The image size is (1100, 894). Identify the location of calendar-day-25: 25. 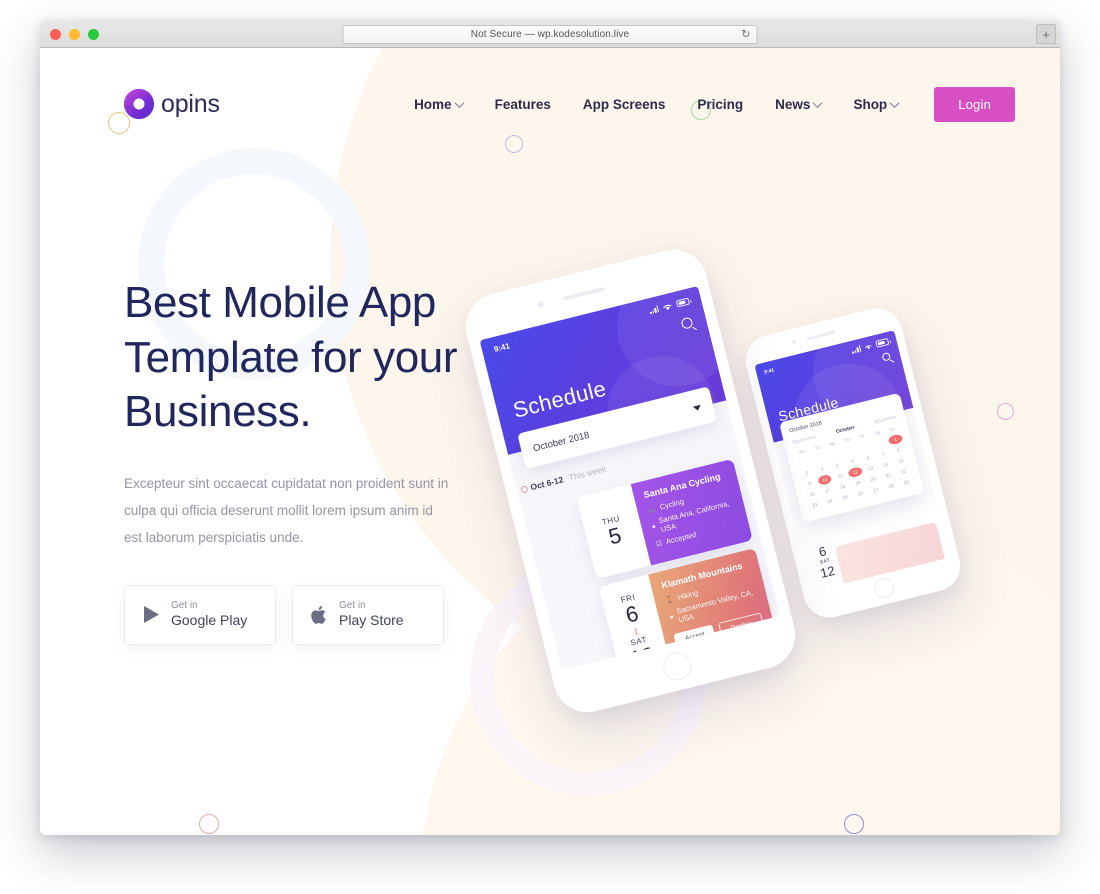
(845, 497).